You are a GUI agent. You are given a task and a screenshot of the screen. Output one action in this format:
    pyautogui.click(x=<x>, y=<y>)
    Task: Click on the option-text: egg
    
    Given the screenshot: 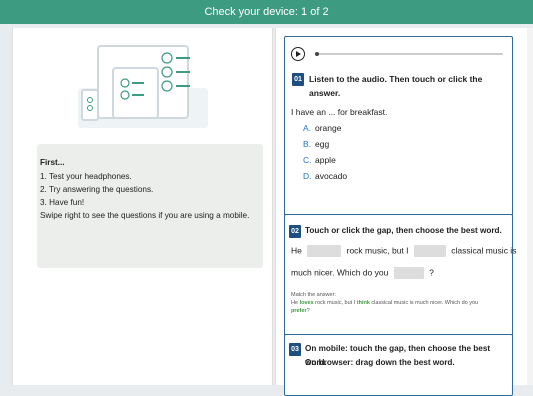 What is the action you would take?
    pyautogui.click(x=322, y=144)
    